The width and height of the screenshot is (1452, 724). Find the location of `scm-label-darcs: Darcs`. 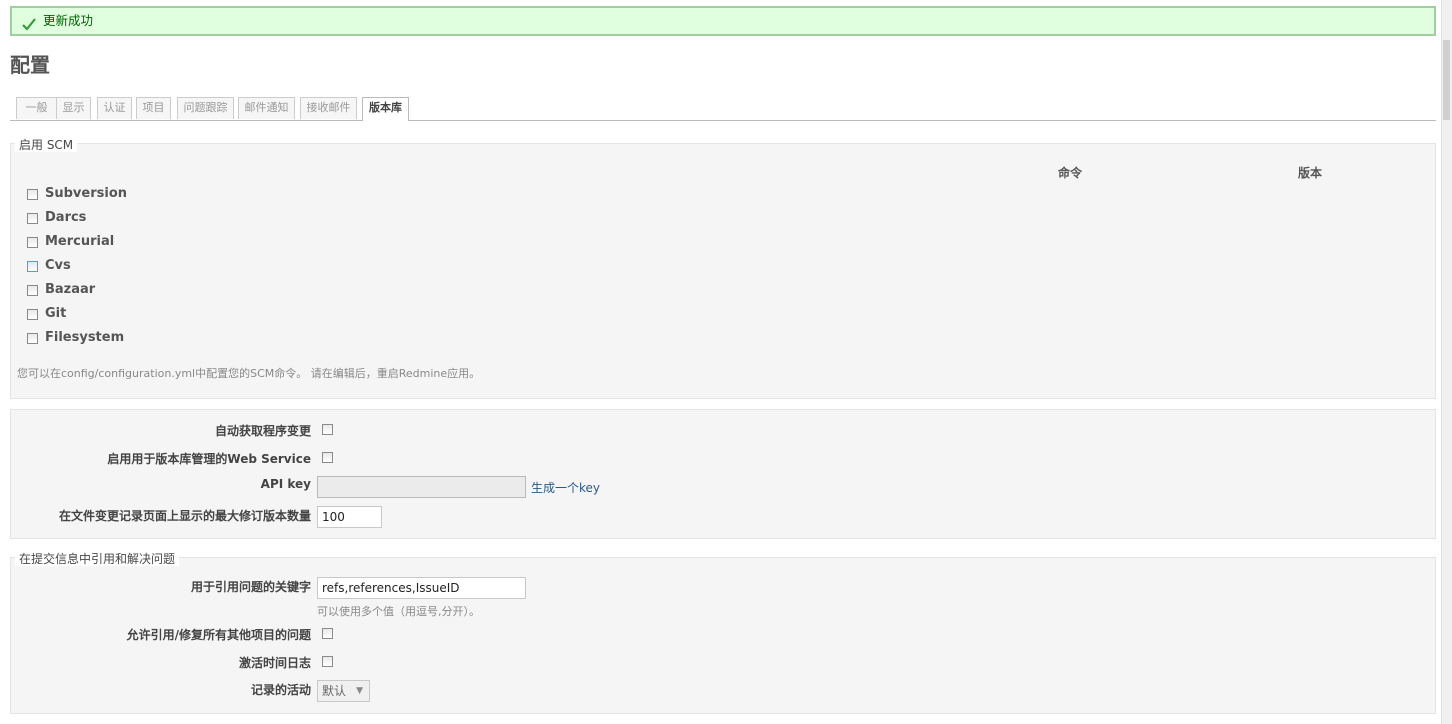

scm-label-darcs: Darcs is located at coordinates (66, 217).